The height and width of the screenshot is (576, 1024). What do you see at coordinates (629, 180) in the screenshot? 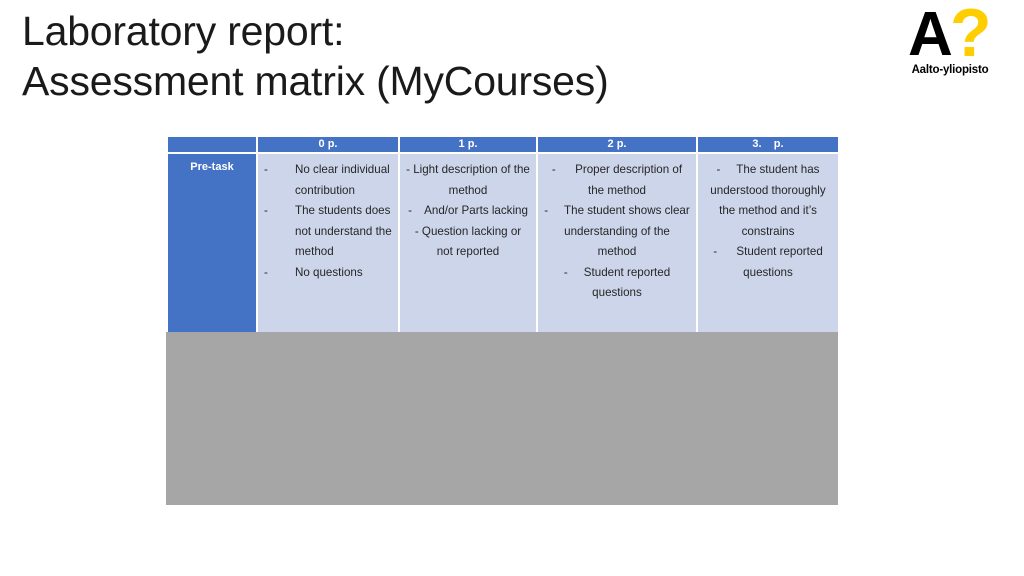
I see `criteria-text: Proper description of the method` at bounding box center [629, 180].